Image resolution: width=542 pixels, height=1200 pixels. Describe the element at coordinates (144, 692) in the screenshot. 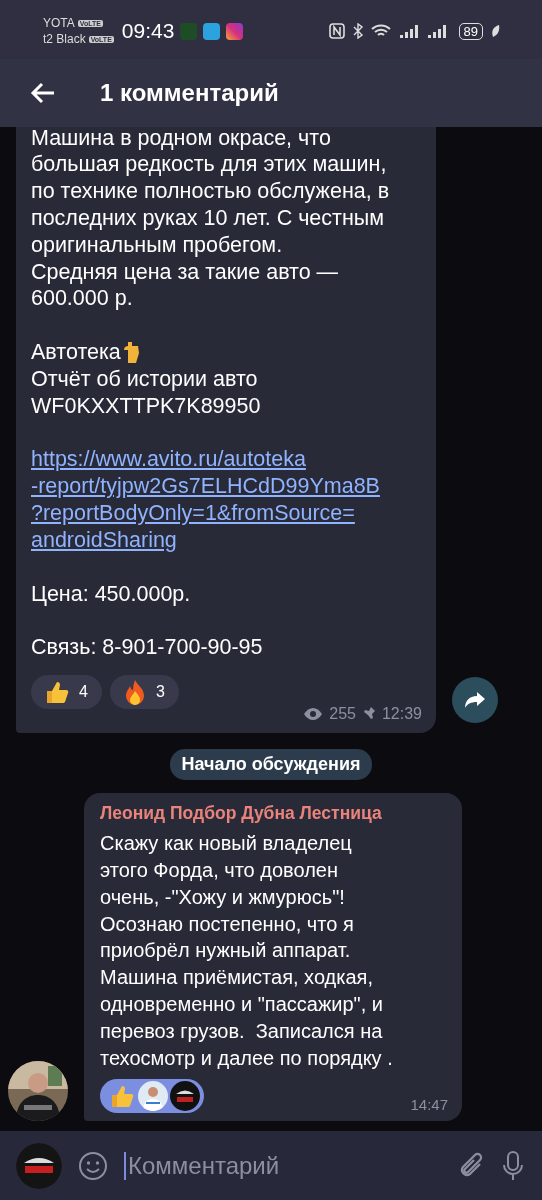

I see `reaction-button: 3` at that location.